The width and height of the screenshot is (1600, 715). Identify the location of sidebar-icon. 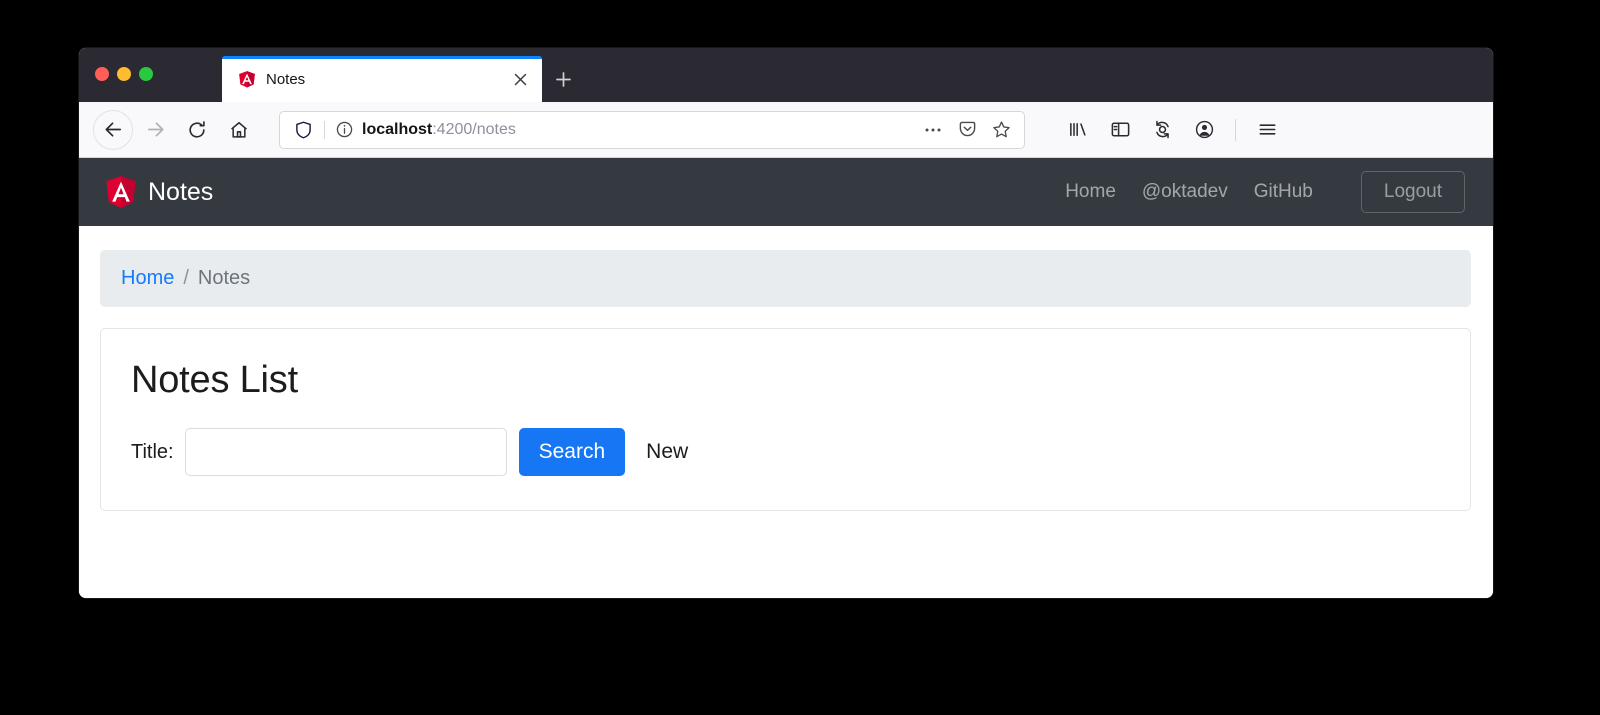
(1120, 130).